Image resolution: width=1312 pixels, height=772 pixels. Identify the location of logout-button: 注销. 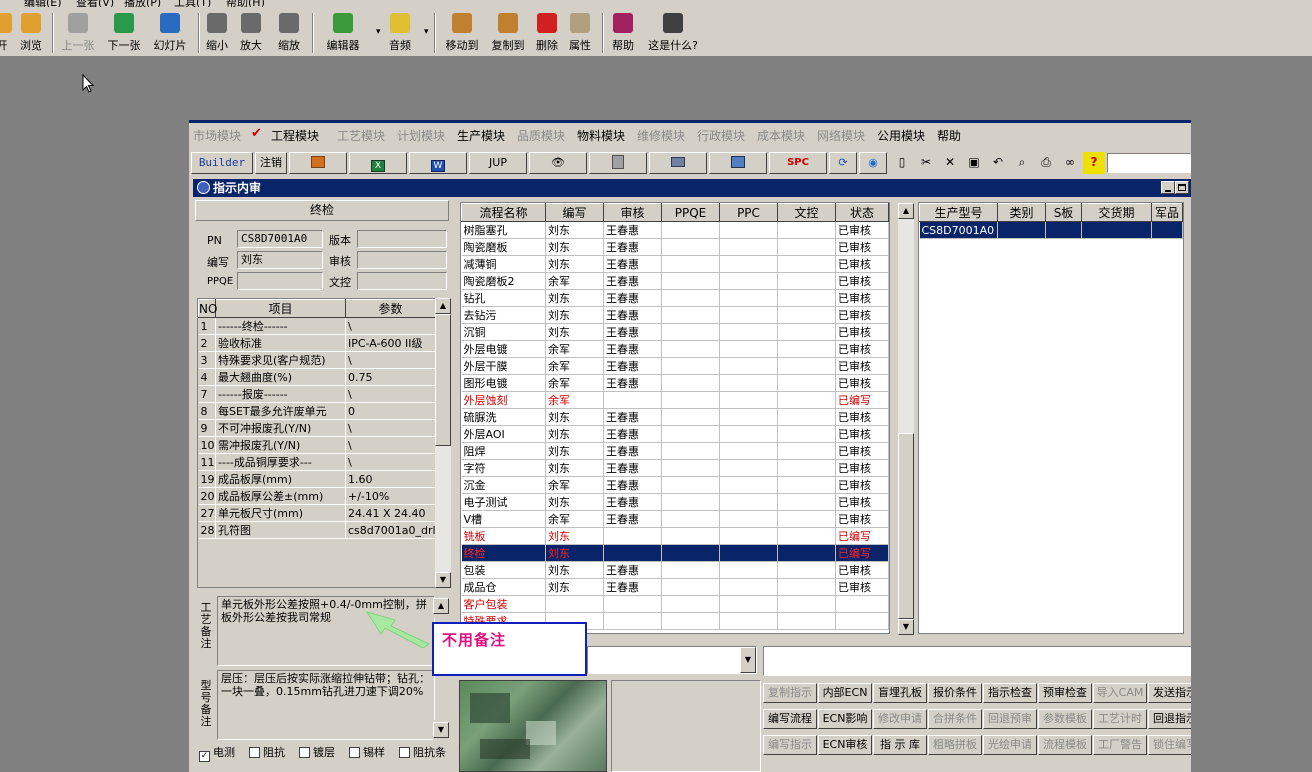
(271, 163).